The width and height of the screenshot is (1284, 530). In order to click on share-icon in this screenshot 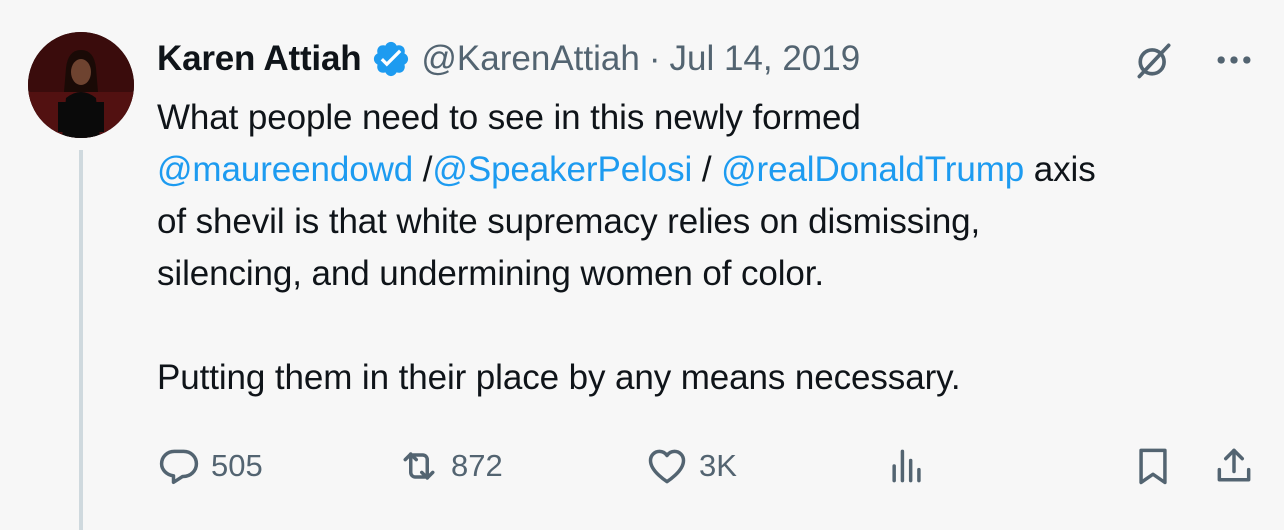, I will do `click(1234, 465)`.